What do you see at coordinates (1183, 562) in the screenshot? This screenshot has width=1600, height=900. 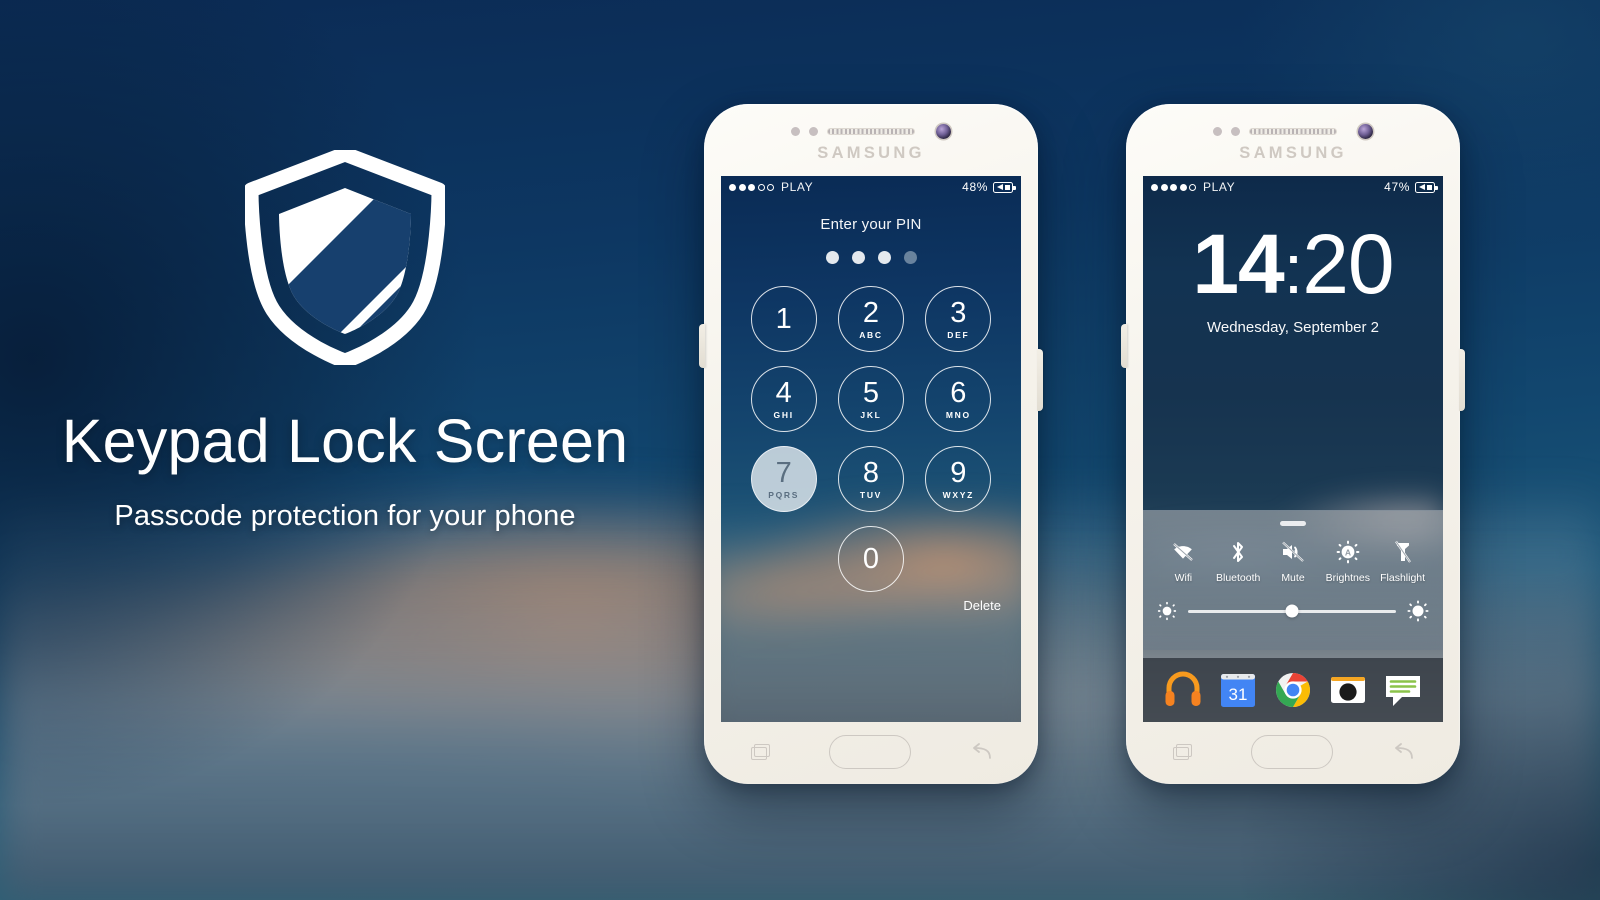 I see `toggle-wifi: Wifi` at bounding box center [1183, 562].